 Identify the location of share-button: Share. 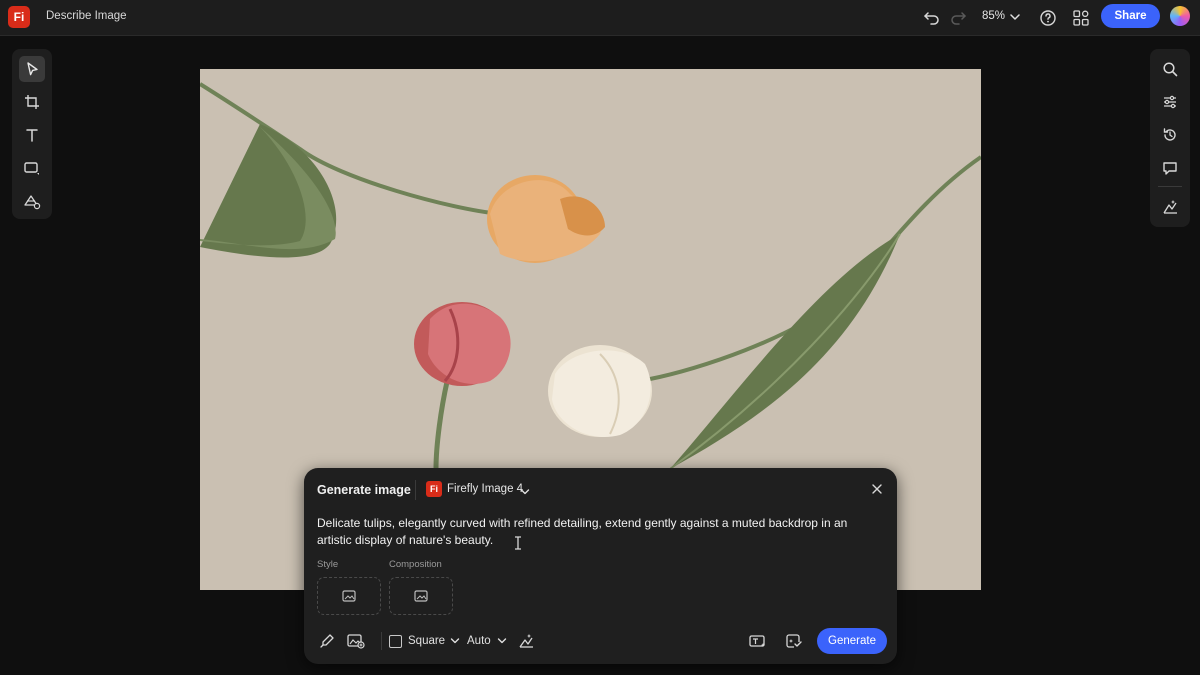
(1130, 16).